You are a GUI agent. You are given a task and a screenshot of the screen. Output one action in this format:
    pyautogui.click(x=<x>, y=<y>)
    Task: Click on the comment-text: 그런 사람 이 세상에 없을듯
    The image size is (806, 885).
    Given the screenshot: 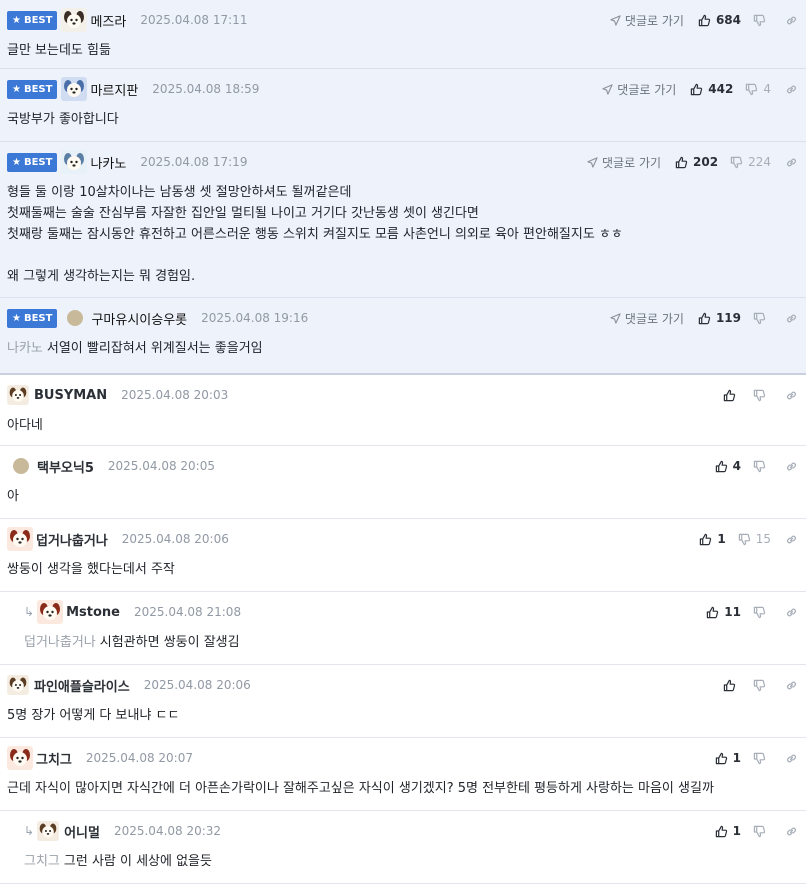 What is the action you would take?
    pyautogui.click(x=137, y=861)
    